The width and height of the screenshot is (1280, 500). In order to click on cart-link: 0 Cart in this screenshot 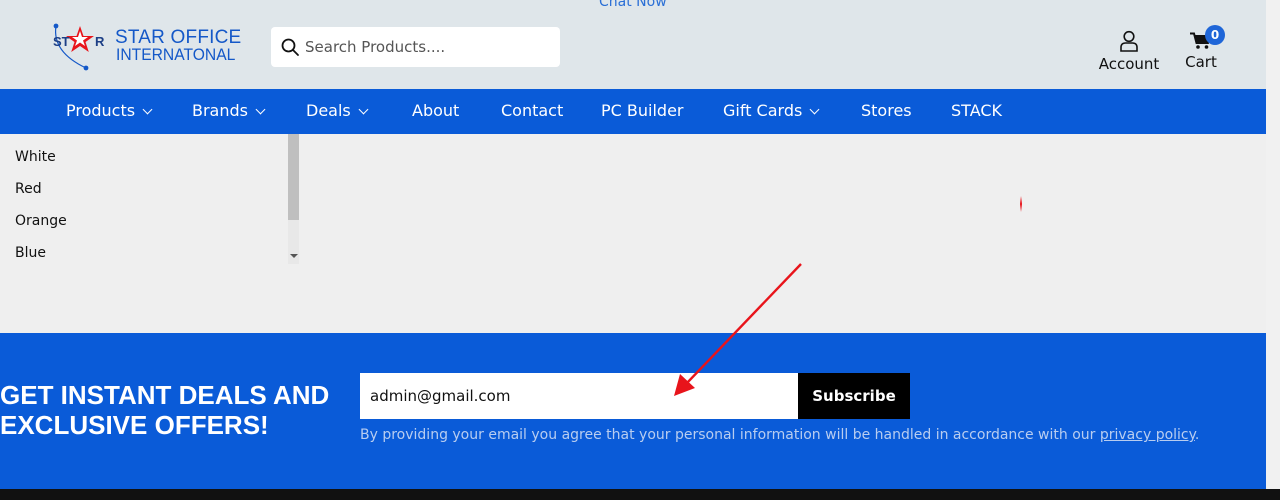, I will do `click(1202, 47)`.